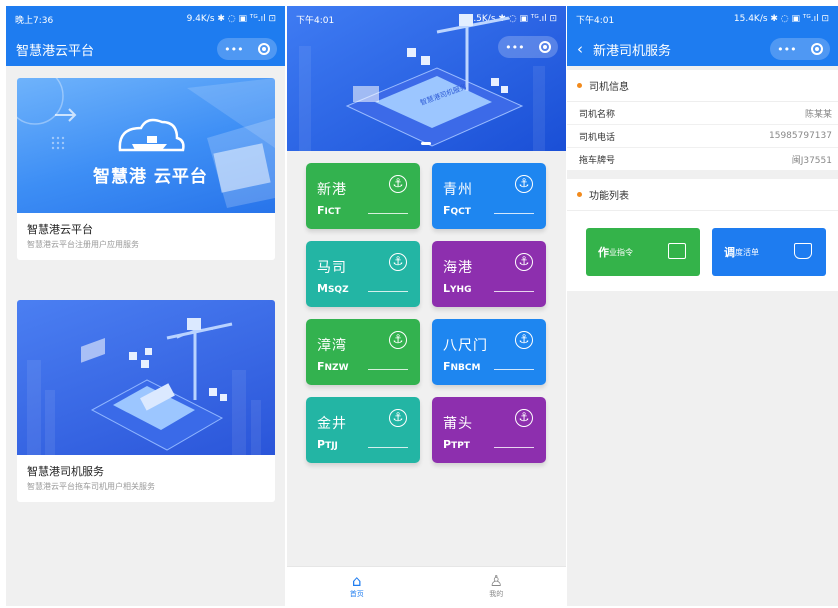  What do you see at coordinates (458, 190) in the screenshot?
I see `port-name: 青州` at bounding box center [458, 190].